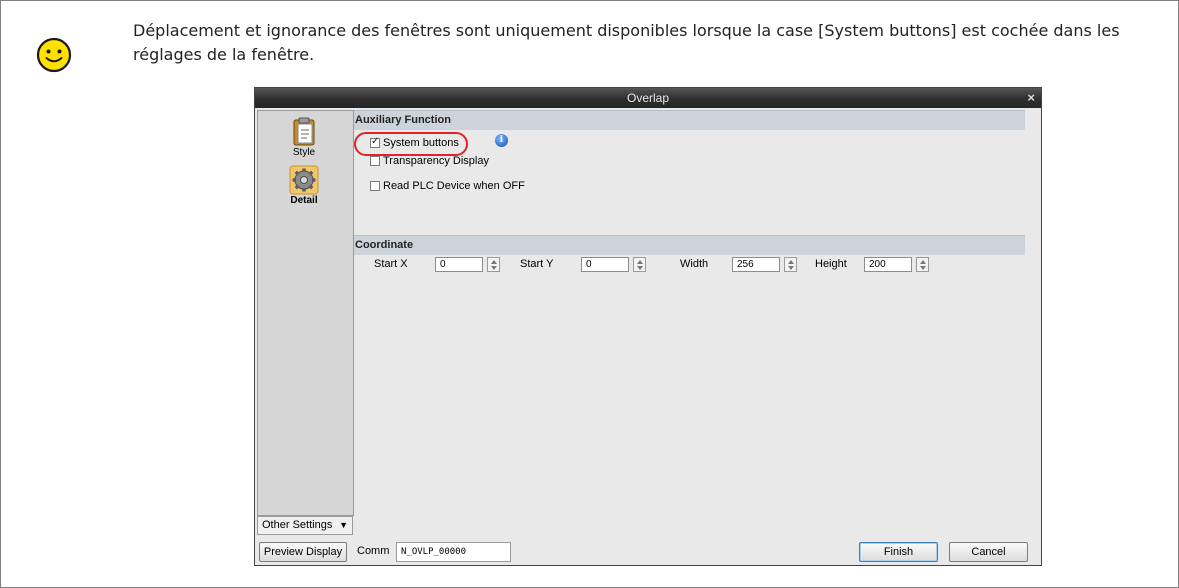 The height and width of the screenshot is (588, 1179). I want to click on other-settings-dropdown: Other Settings ▼, so click(305, 525).